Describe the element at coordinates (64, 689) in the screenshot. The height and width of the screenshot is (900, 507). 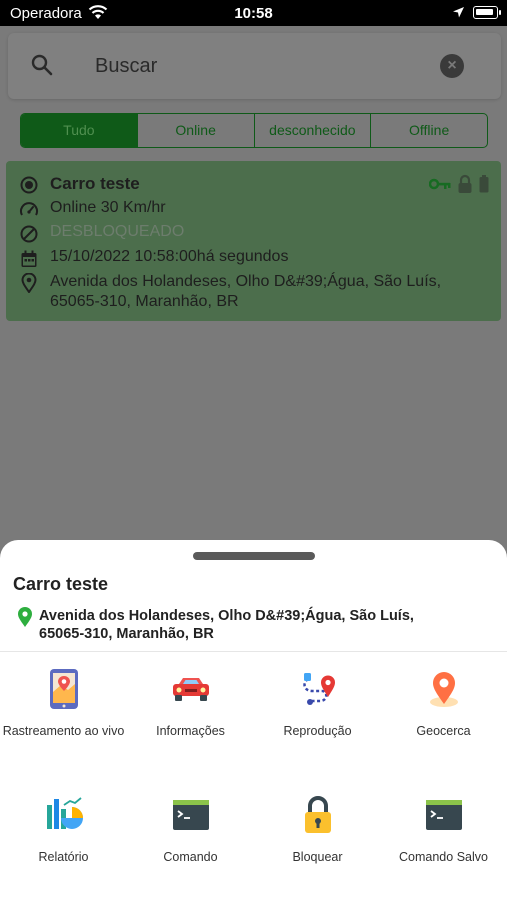
I see `live-tracking-icon` at that location.